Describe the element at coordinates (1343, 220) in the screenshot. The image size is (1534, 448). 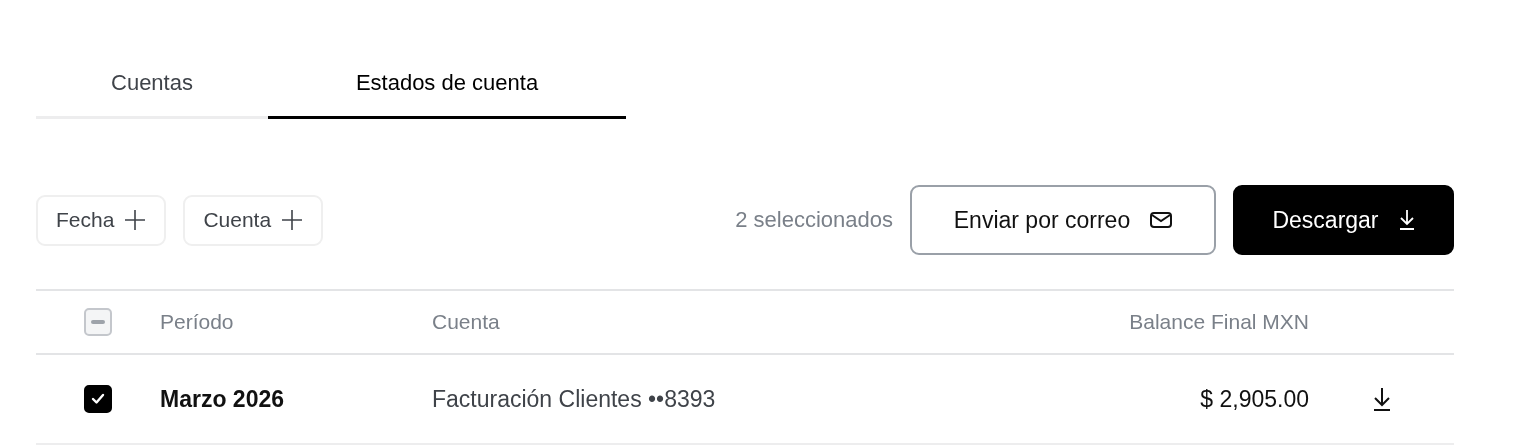
I see `action-button: Descargar` at that location.